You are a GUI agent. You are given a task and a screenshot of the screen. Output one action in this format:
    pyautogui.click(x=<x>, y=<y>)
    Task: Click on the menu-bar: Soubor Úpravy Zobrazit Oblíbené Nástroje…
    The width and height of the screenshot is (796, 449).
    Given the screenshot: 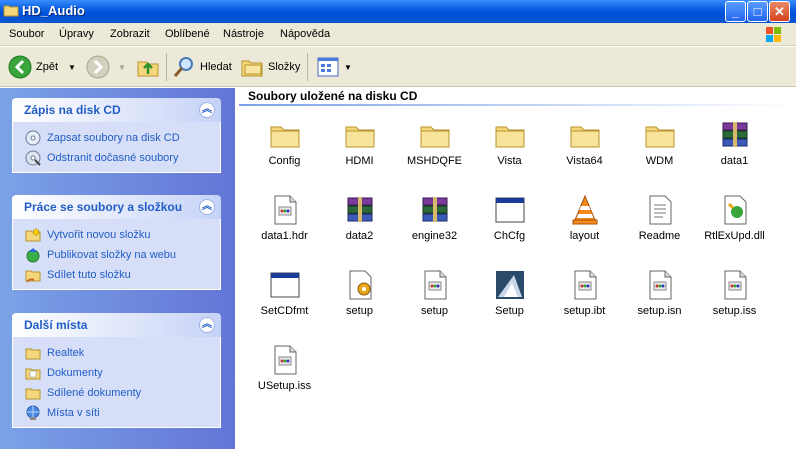 What is the action you would take?
    pyautogui.click(x=398, y=34)
    